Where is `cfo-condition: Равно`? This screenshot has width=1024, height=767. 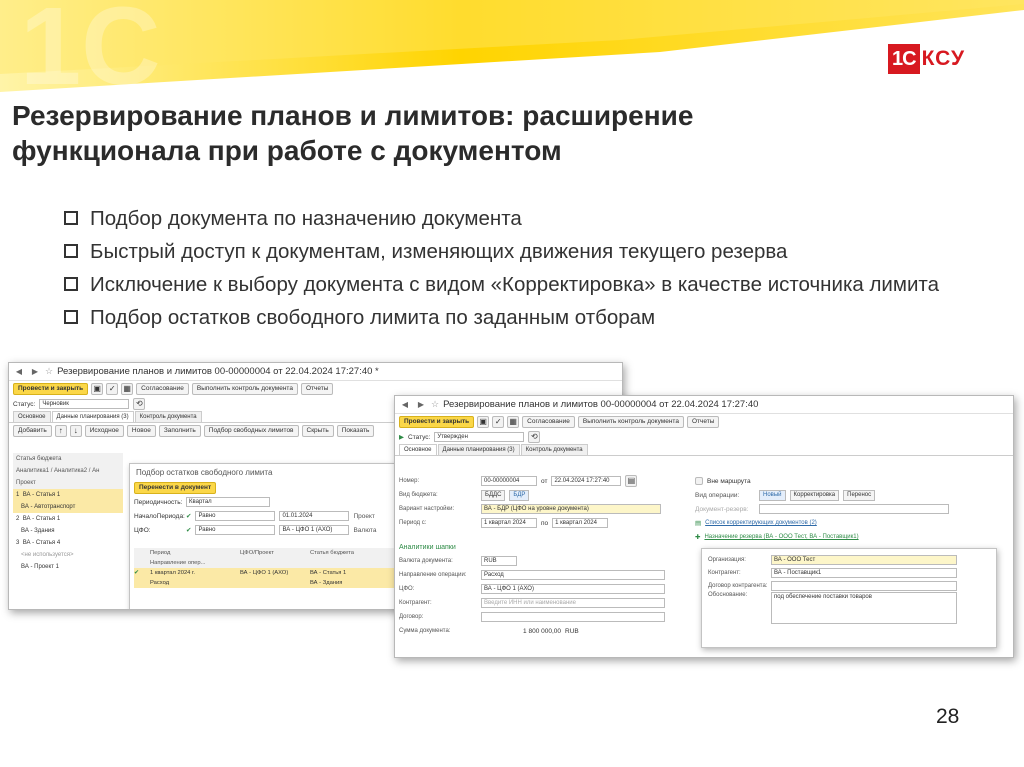
cfo-condition: Равно is located at coordinates (235, 530).